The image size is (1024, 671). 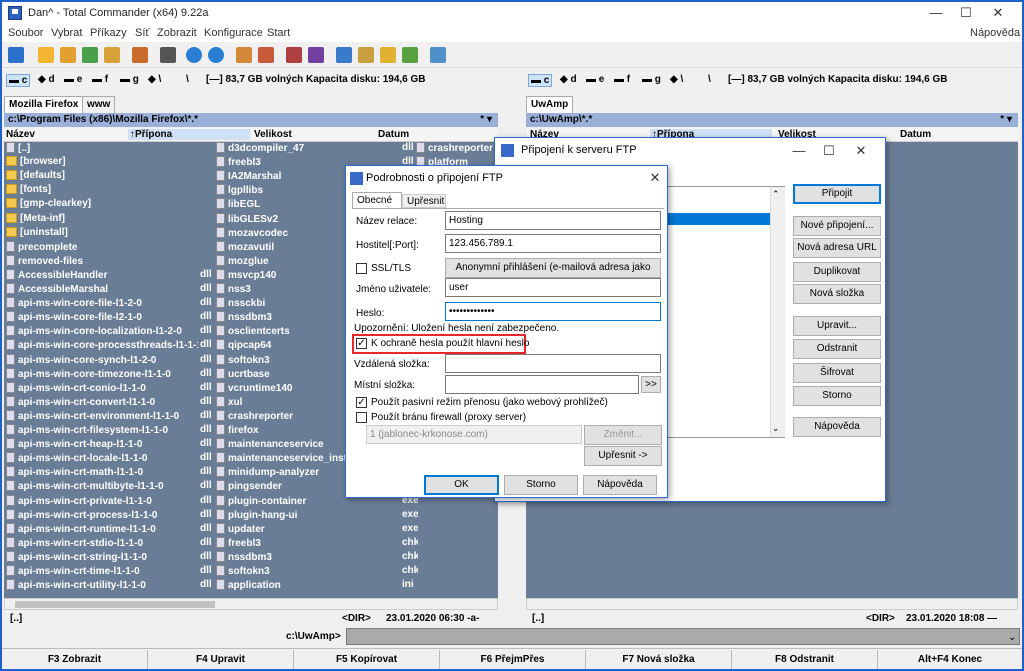 What do you see at coordinates (102, 247) in the screenshot?
I see `file-list-item: precomplete` at bounding box center [102, 247].